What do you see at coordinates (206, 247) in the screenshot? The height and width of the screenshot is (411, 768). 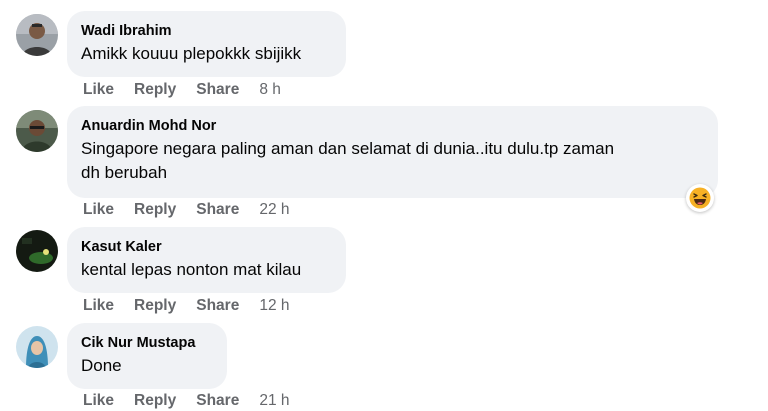 I see `comment-author: Kasut Kaler` at bounding box center [206, 247].